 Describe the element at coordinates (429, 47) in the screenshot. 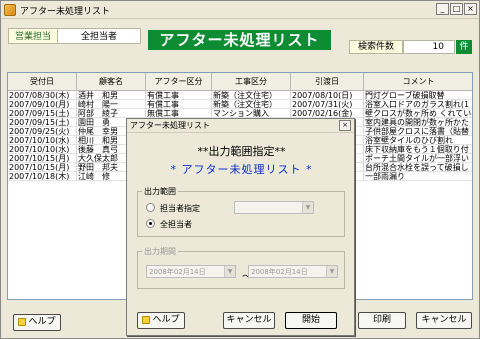

I see `search-count-value: 10` at that location.